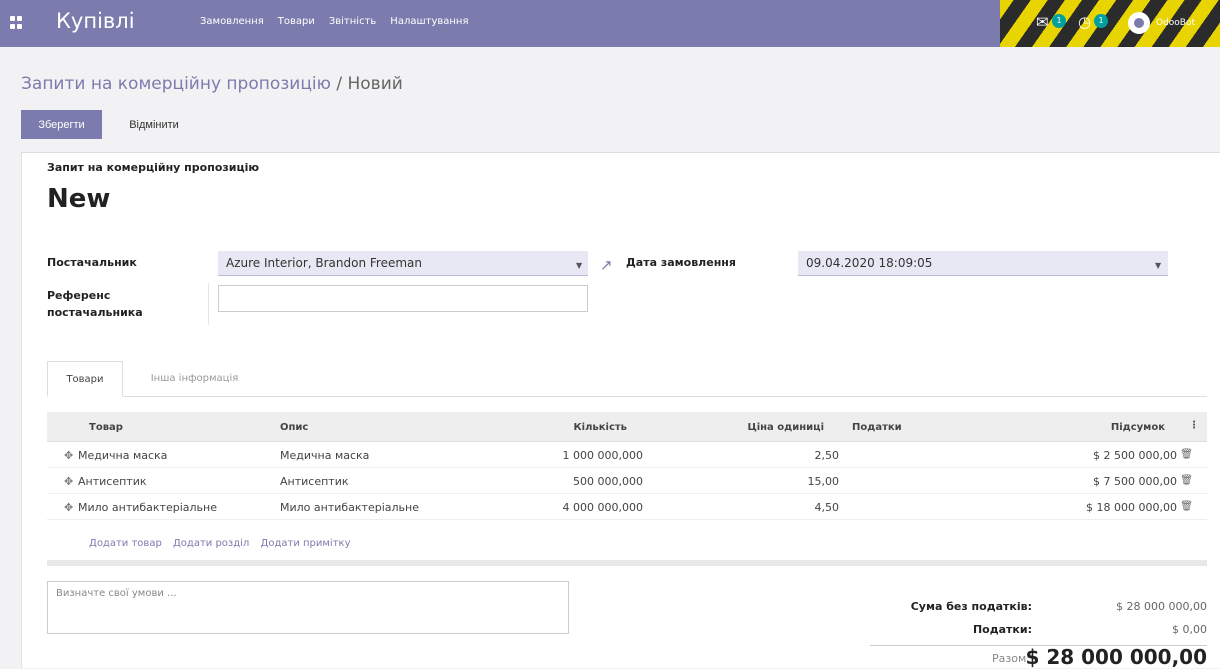 This screenshot has width=1220, height=669. What do you see at coordinates (349, 507) in the screenshot?
I see `row-description: Мило антибактеріальне` at bounding box center [349, 507].